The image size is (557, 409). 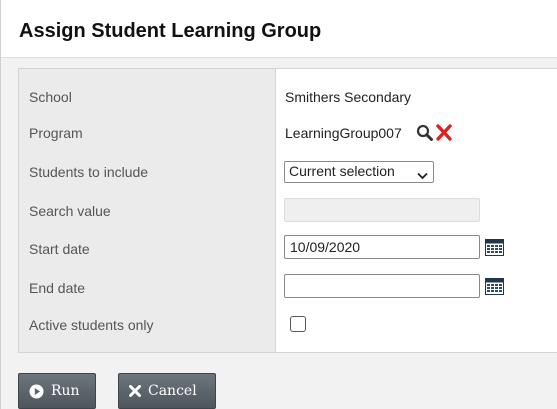 What do you see at coordinates (50, 97) in the screenshot?
I see `school-label: School` at bounding box center [50, 97].